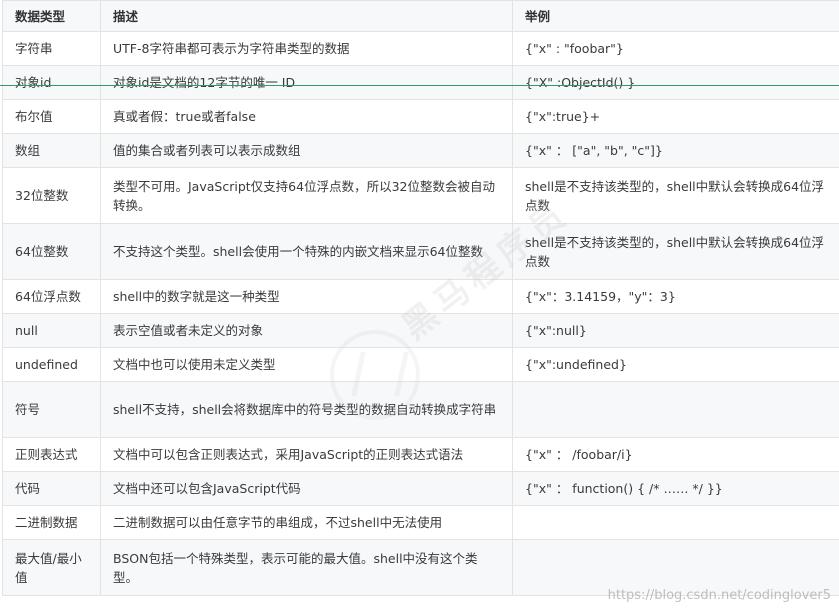  I want to click on table-row: null 表示空值或者未定义的对象 {"x":null}, so click(420, 330).